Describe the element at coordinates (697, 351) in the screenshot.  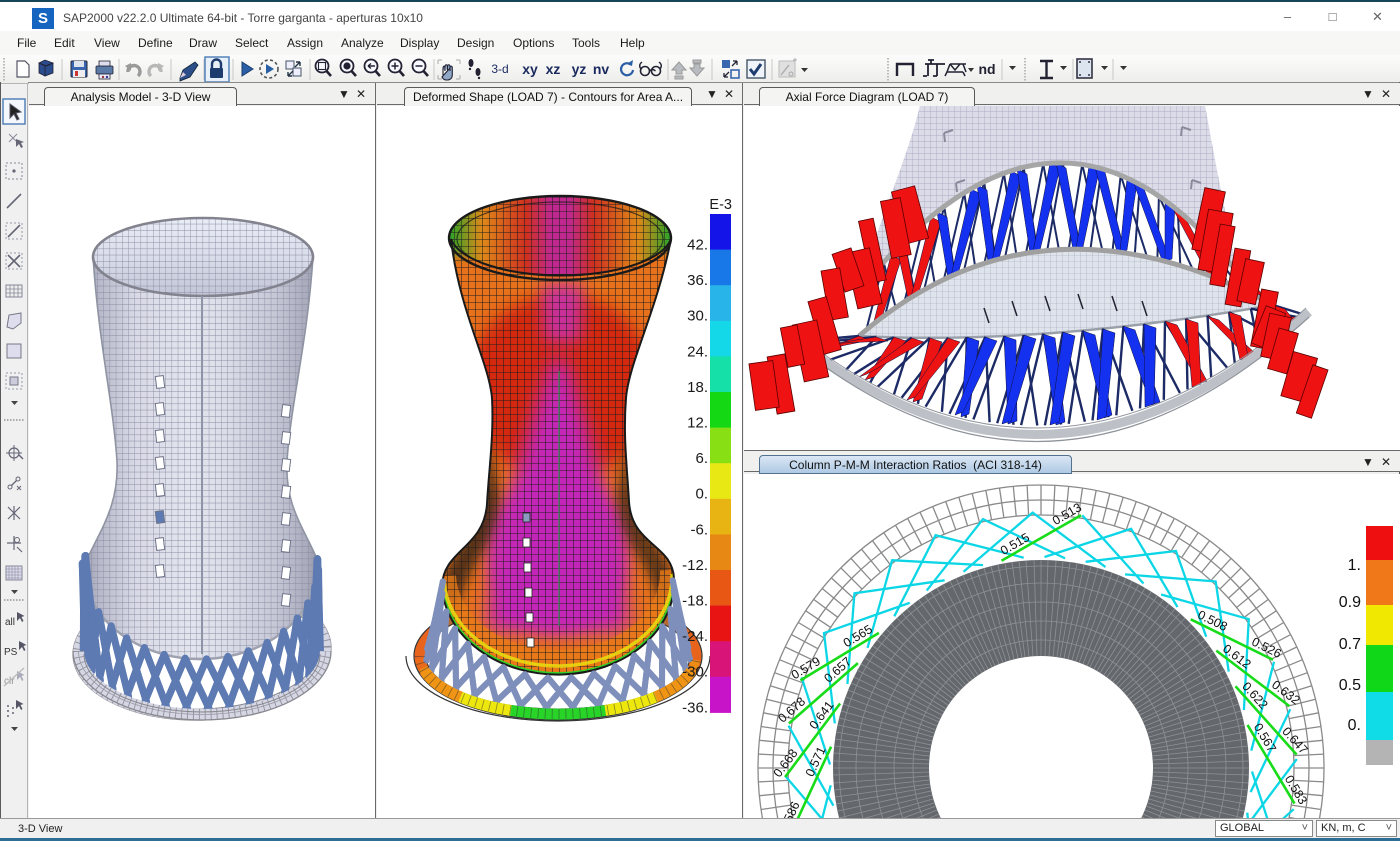
I see `svg-text: 24.` at that location.